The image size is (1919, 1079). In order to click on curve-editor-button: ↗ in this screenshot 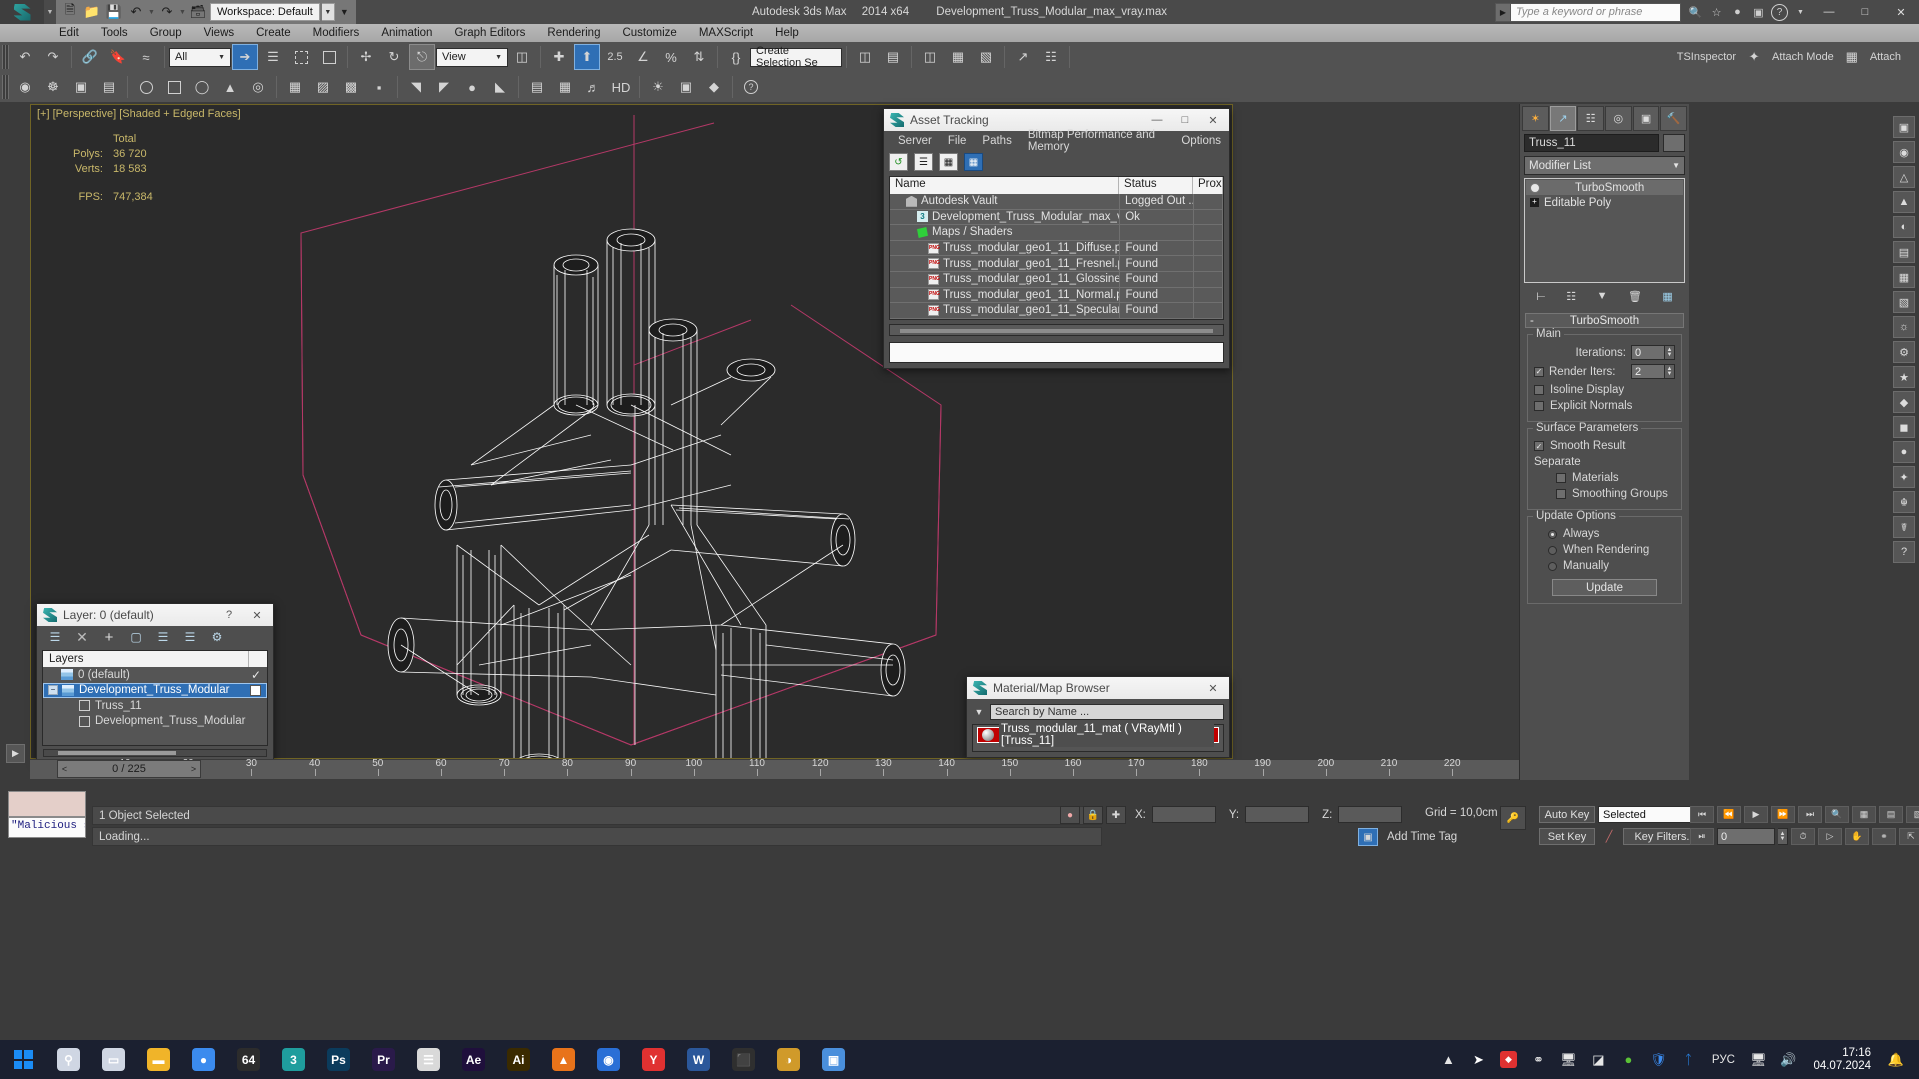, I will do `click(1023, 57)`.